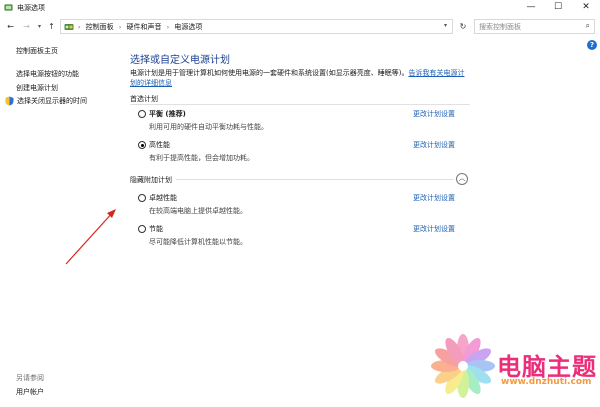 This screenshot has width=600, height=407. I want to click on maximize-button: ☐, so click(558, 8).